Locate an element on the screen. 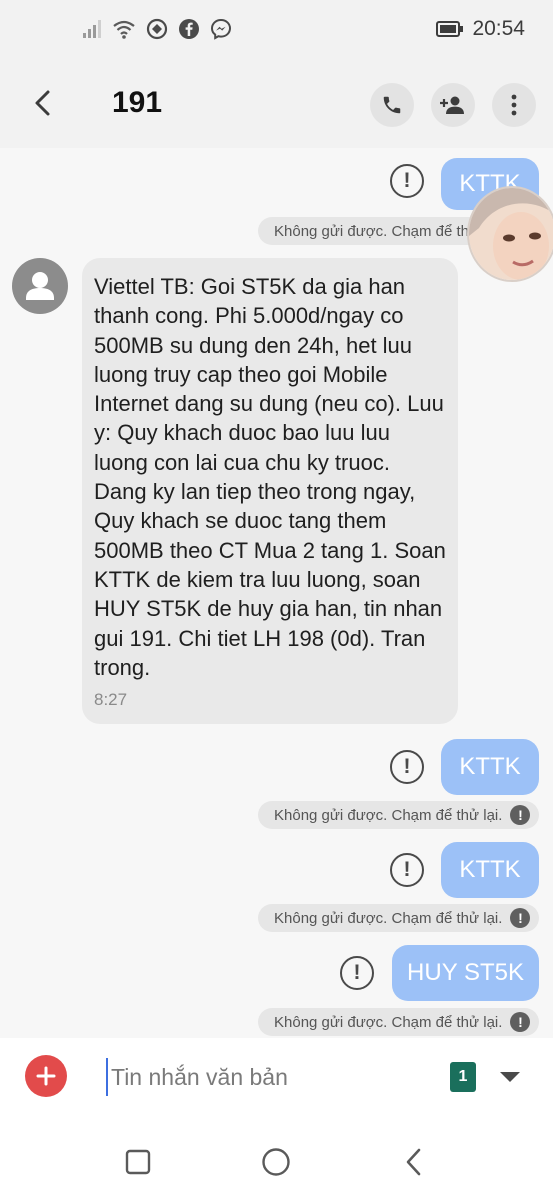 The width and height of the screenshot is (553, 1200). chat-head-photo is located at coordinates (511, 234).